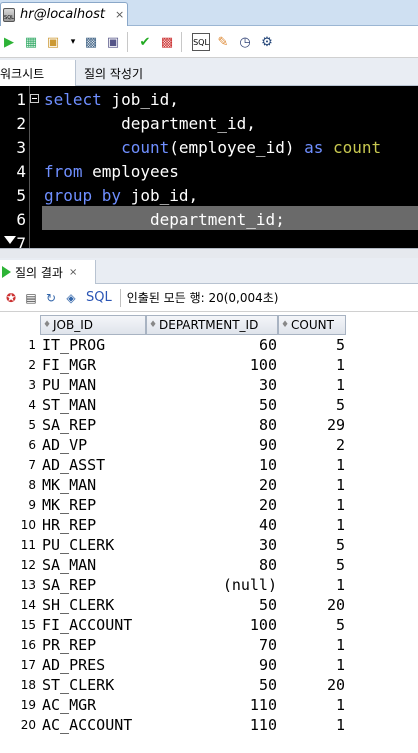 This screenshot has width=418, height=753. What do you see at coordinates (64, 14) in the screenshot?
I see `connection-tab: SQL hr@localhost ×` at bounding box center [64, 14].